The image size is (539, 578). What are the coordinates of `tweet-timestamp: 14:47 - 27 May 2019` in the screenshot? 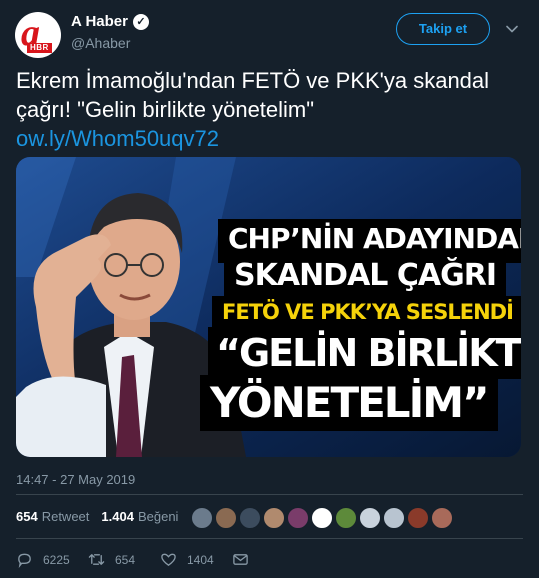 It's located at (75, 479).